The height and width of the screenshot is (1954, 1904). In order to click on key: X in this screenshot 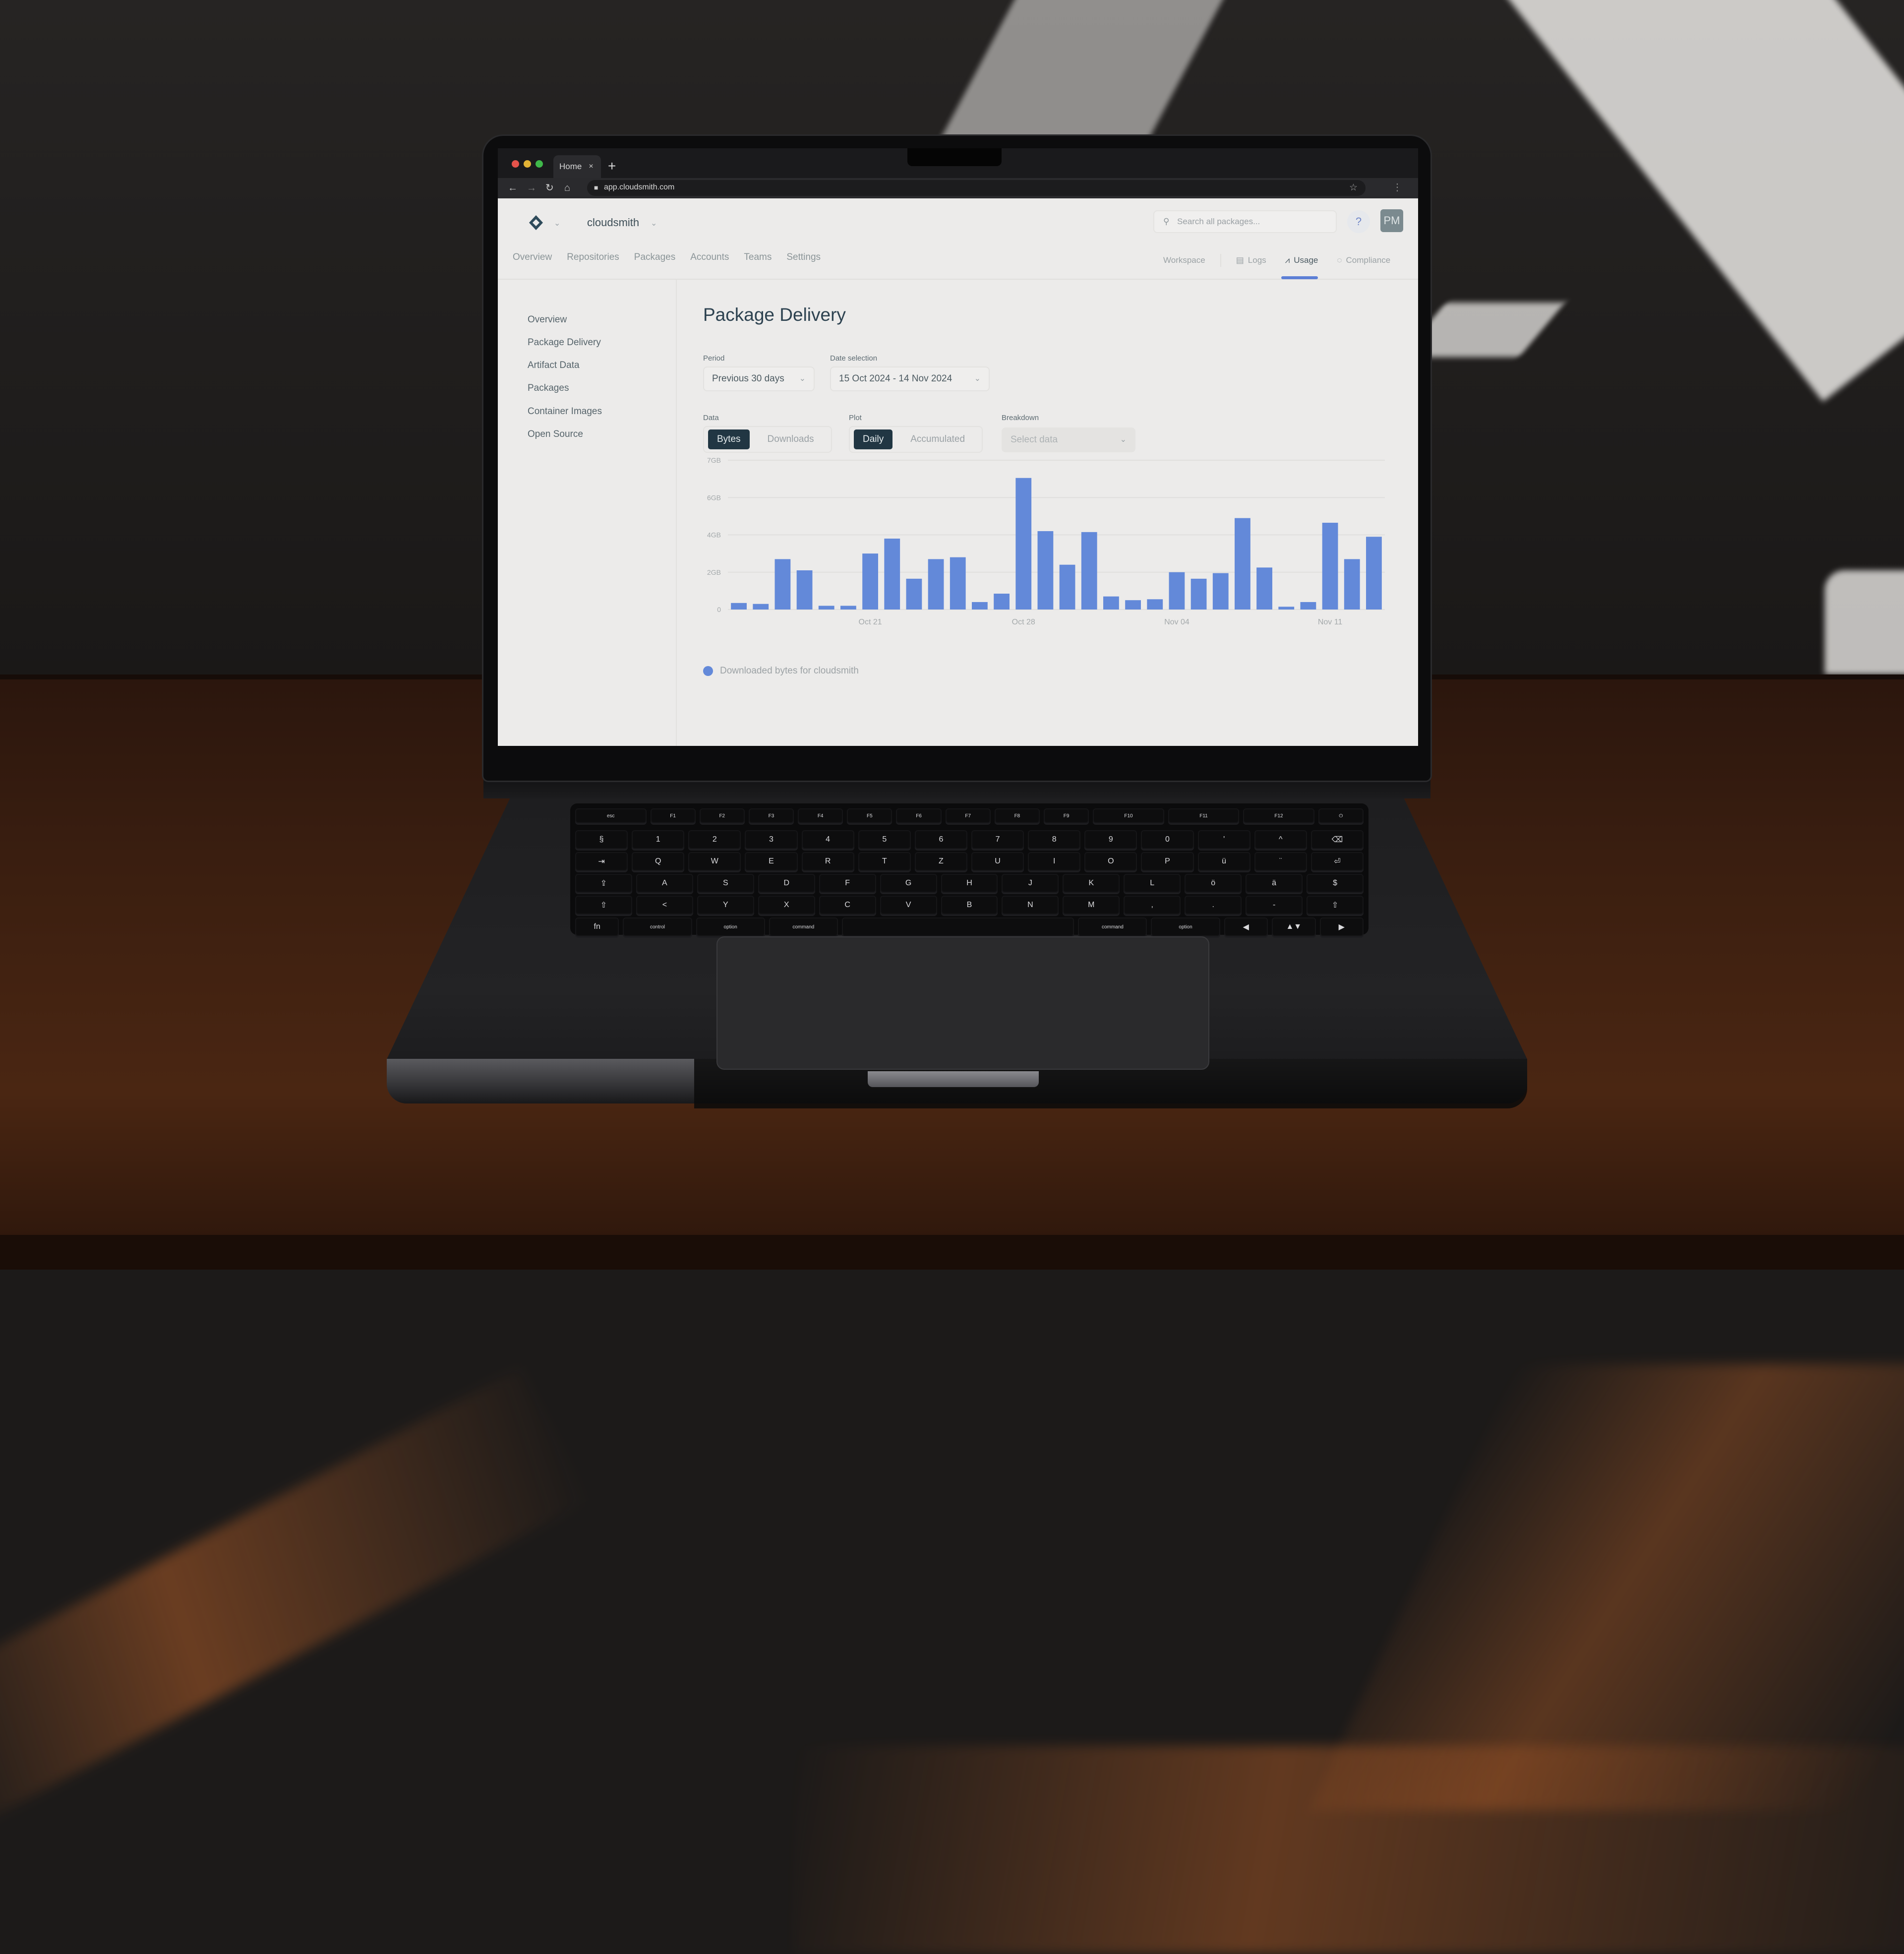, I will do `click(786, 905)`.